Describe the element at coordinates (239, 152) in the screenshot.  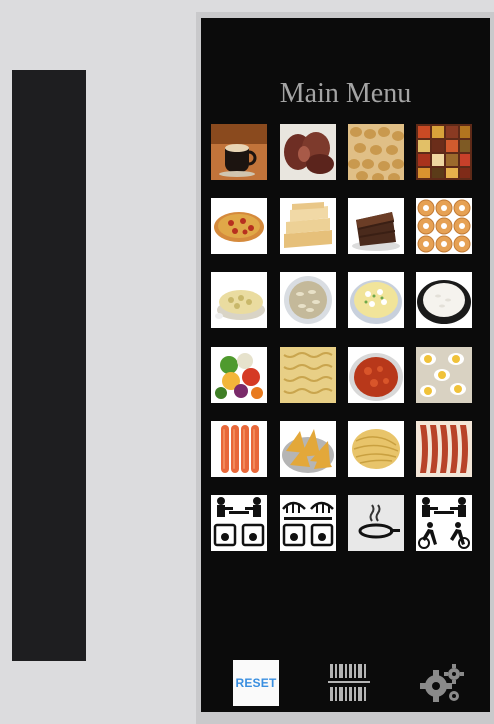
I see `coffee-cup-tile` at that location.